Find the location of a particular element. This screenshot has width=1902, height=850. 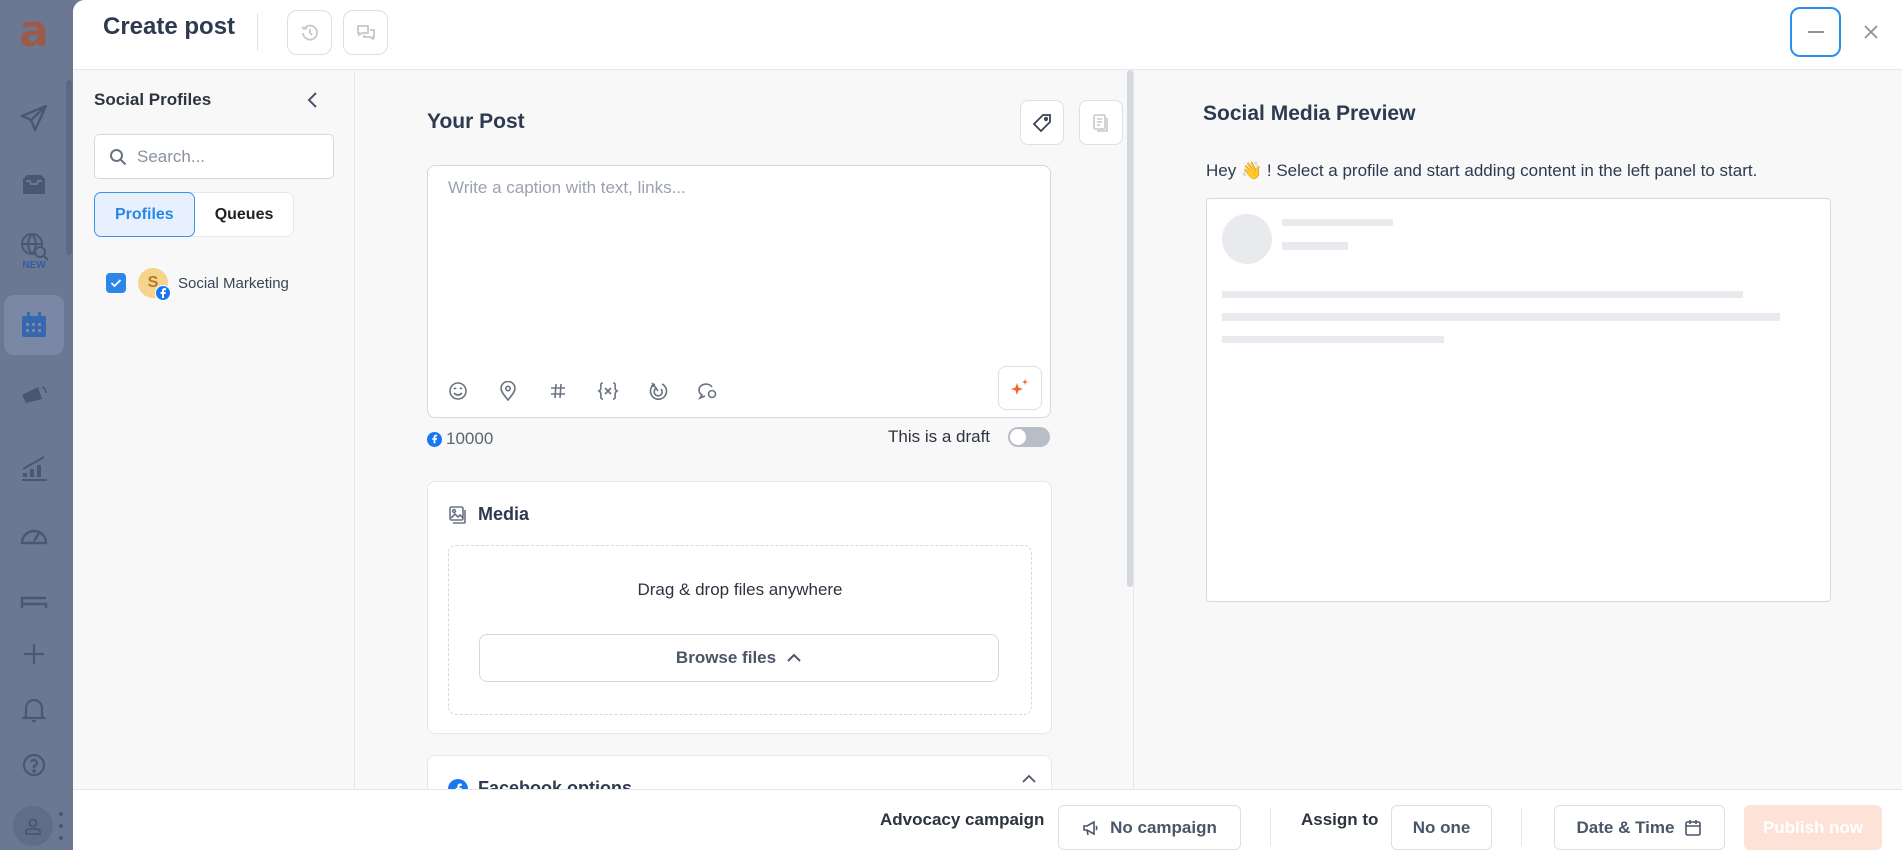

app-logo: a is located at coordinates (34, 32).